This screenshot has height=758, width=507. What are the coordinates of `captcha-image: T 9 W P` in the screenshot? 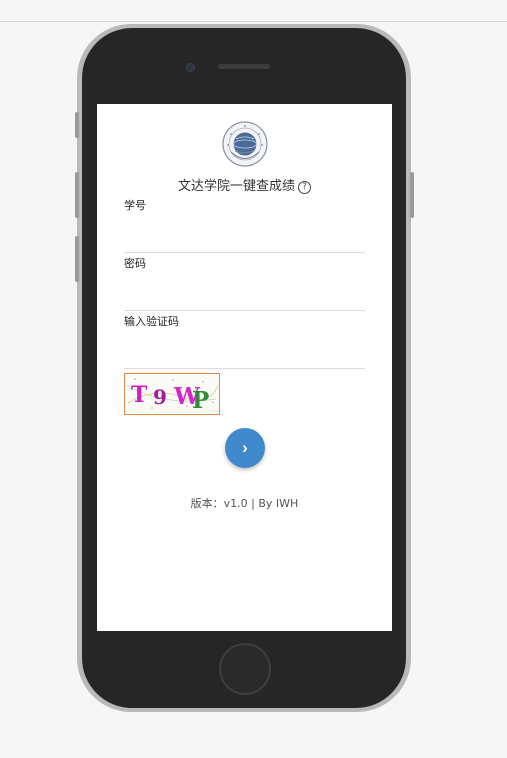 It's located at (172, 394).